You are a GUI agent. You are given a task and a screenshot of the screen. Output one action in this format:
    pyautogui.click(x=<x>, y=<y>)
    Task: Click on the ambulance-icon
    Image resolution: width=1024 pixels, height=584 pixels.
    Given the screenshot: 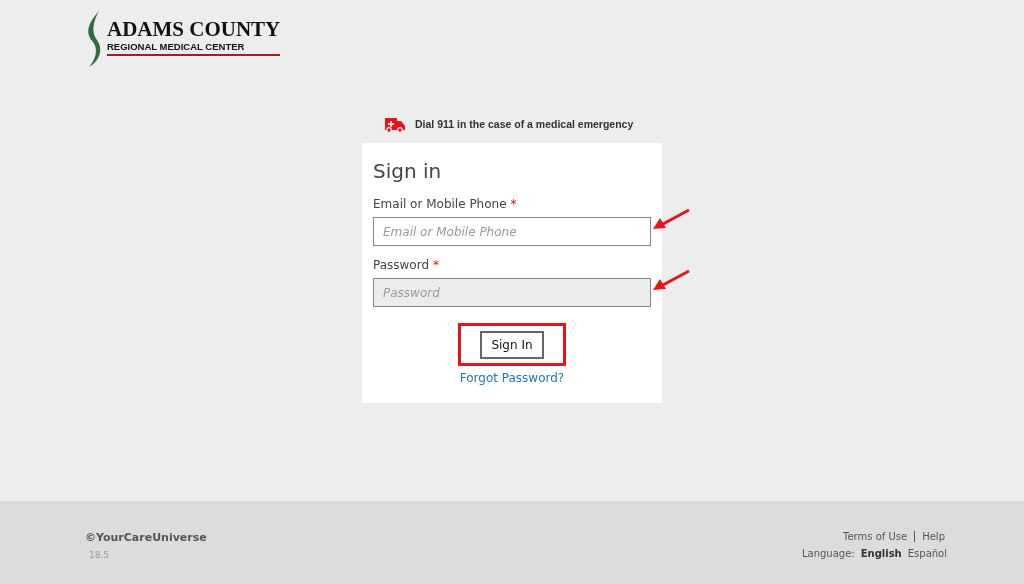 What is the action you would take?
    pyautogui.click(x=395, y=124)
    